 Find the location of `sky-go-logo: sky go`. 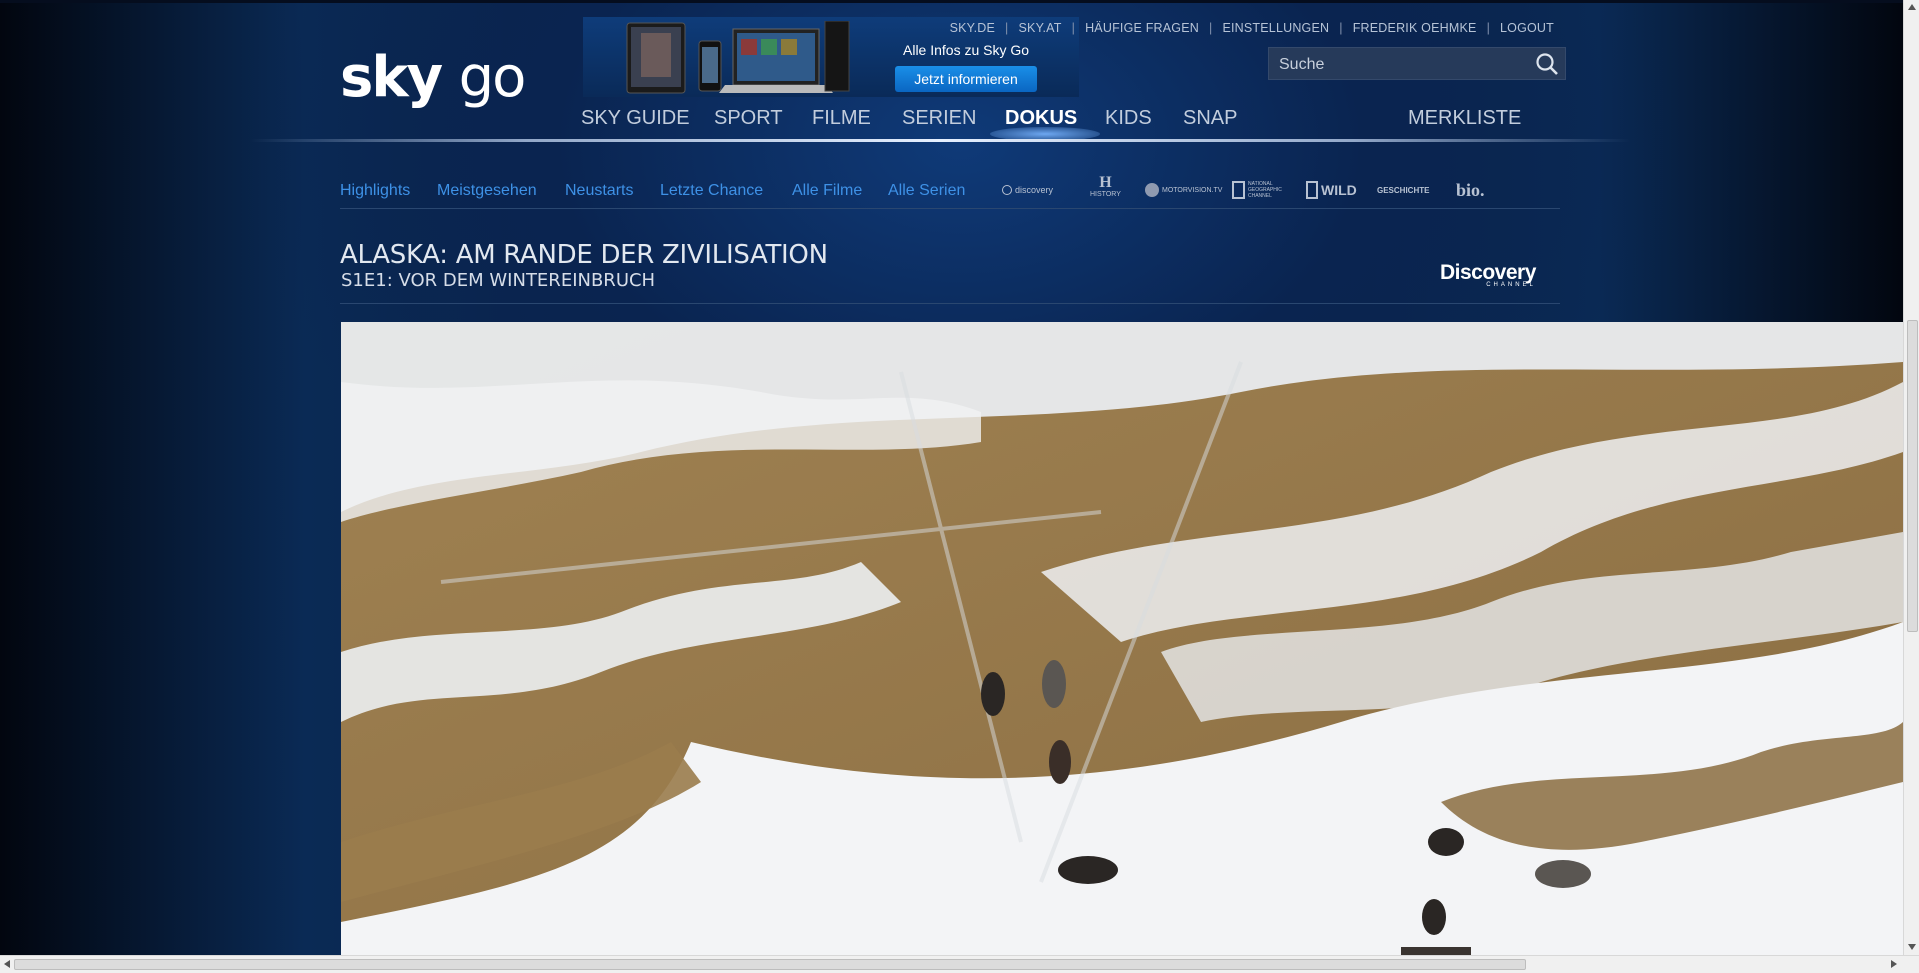

sky-go-logo: sky go is located at coordinates (433, 77).